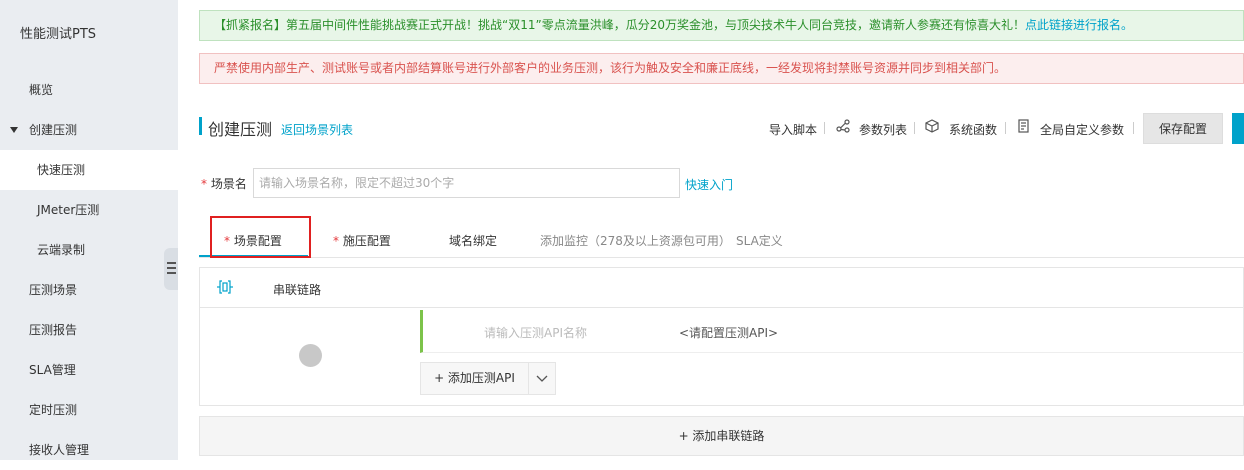 Image resolution: width=1244 pixels, height=470 pixels. What do you see at coordinates (721, 129) in the screenshot?
I see `page-header: 创建压测 返回场景列表 导入脚本 参数列表 系统函数 全局自定义参数 保存配置` at bounding box center [721, 129].